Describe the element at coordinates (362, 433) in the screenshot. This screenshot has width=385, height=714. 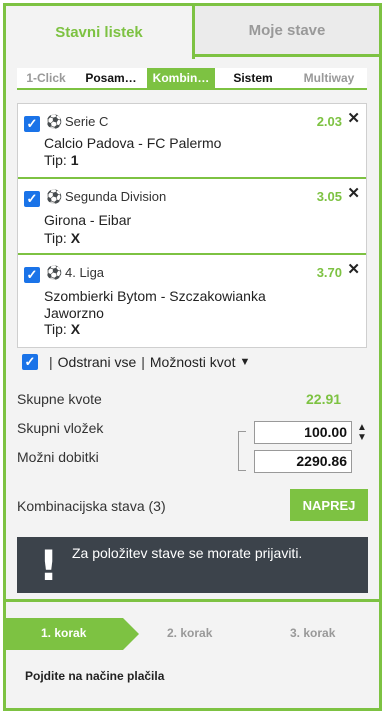
I see `stake-stepper: ▲ ▼` at that location.